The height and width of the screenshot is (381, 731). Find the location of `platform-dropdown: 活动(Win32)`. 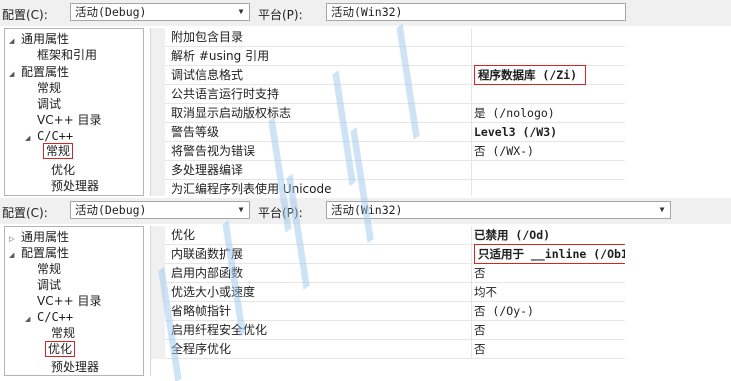

platform-dropdown: 活动(Win32) is located at coordinates (476, 12).